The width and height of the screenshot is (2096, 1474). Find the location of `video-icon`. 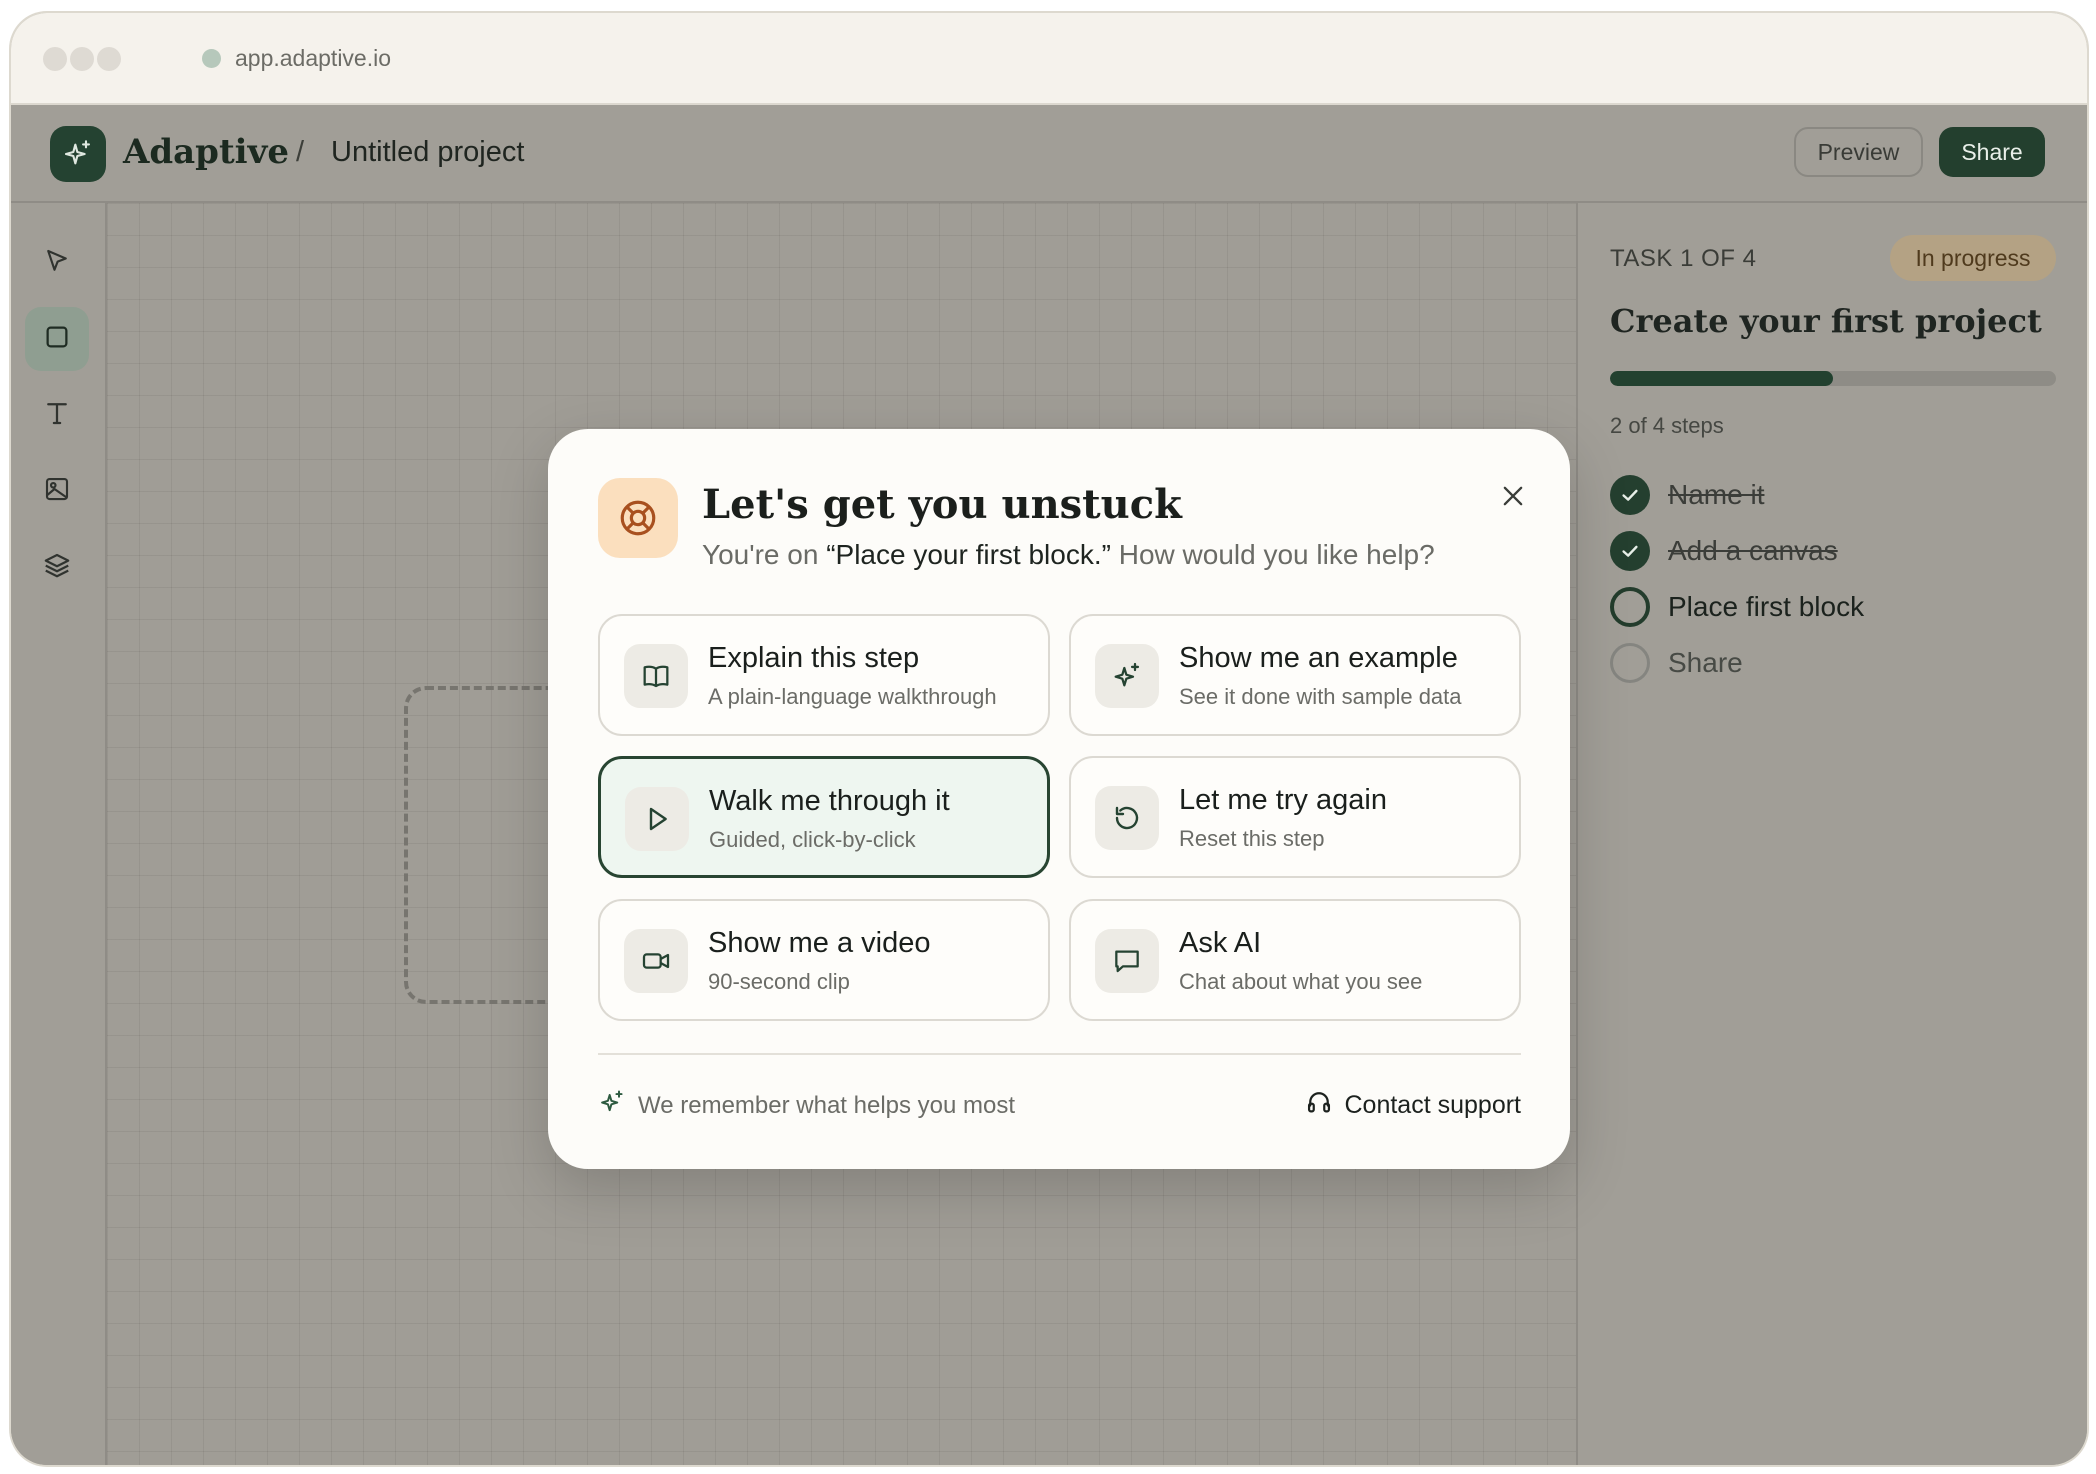

video-icon is located at coordinates (656, 961).